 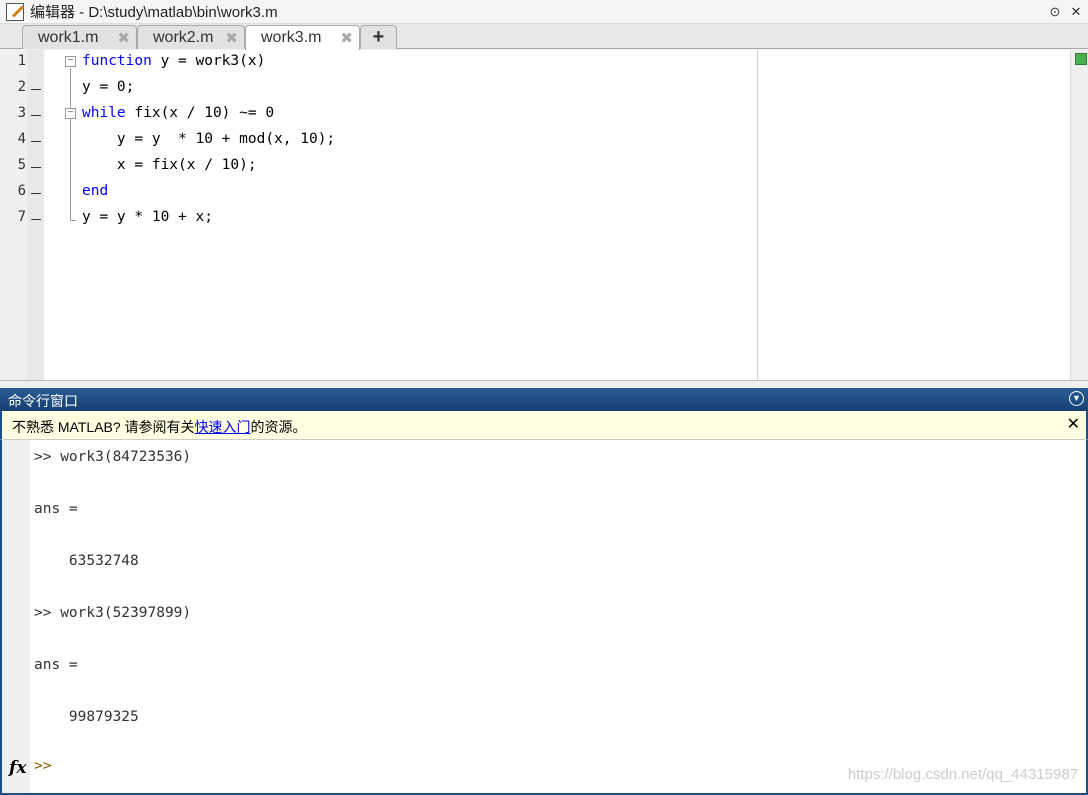 What do you see at coordinates (42, 766) in the screenshot?
I see `command-prompt: >>` at bounding box center [42, 766].